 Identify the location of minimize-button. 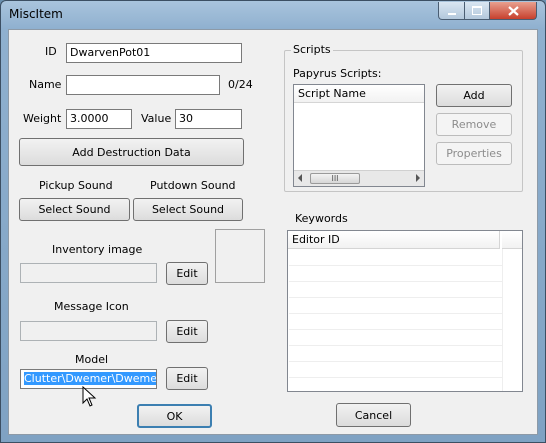
(451, 11).